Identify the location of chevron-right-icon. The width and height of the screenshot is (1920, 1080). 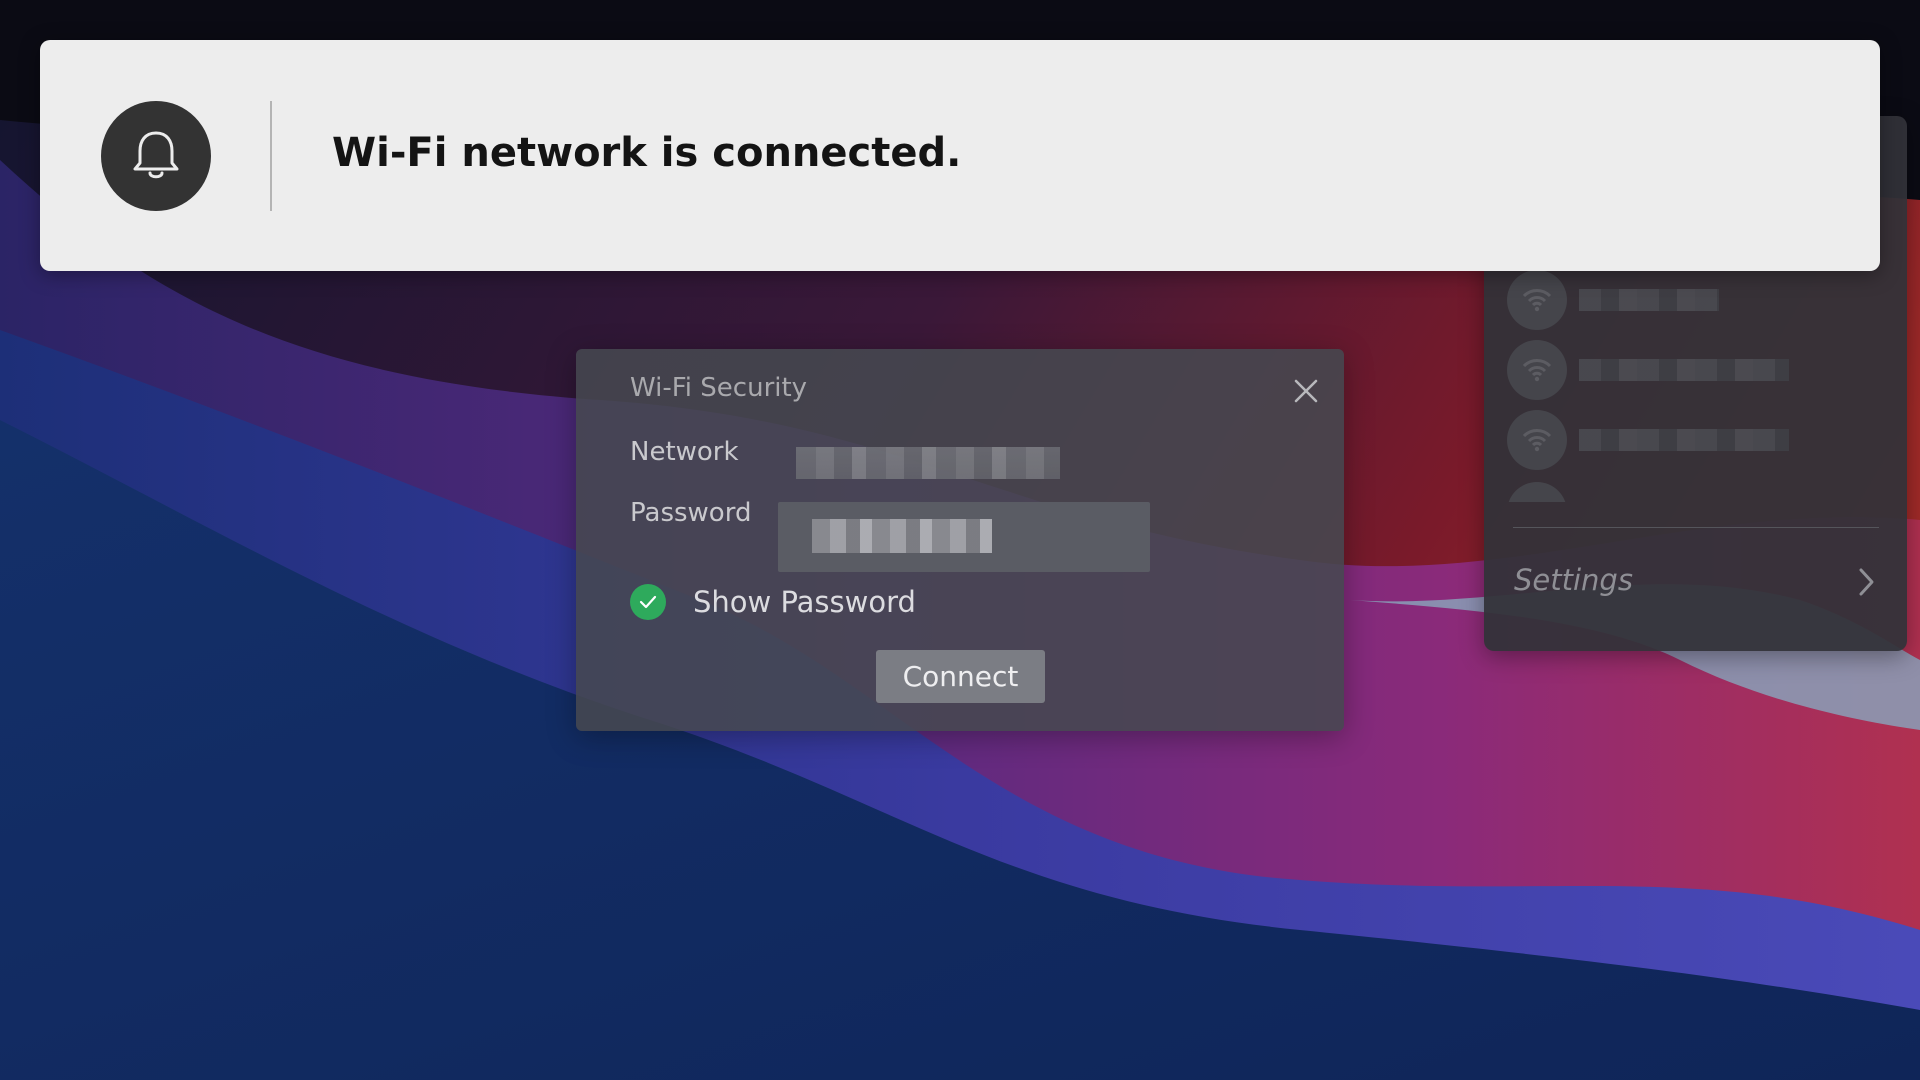
(1866, 584).